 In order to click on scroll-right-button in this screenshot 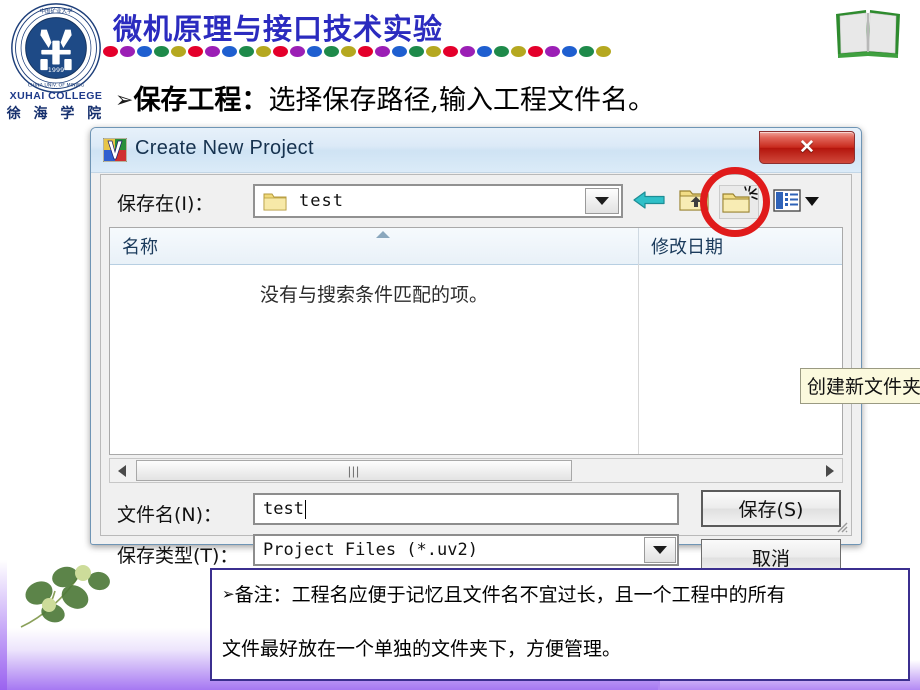, I will do `click(830, 470)`.